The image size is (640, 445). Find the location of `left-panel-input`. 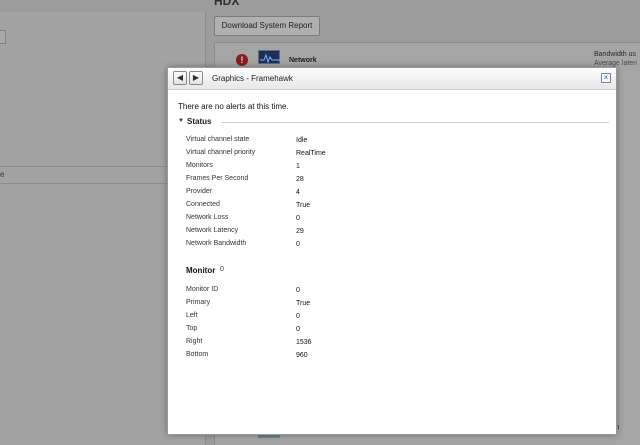

left-panel-input is located at coordinates (3, 37).